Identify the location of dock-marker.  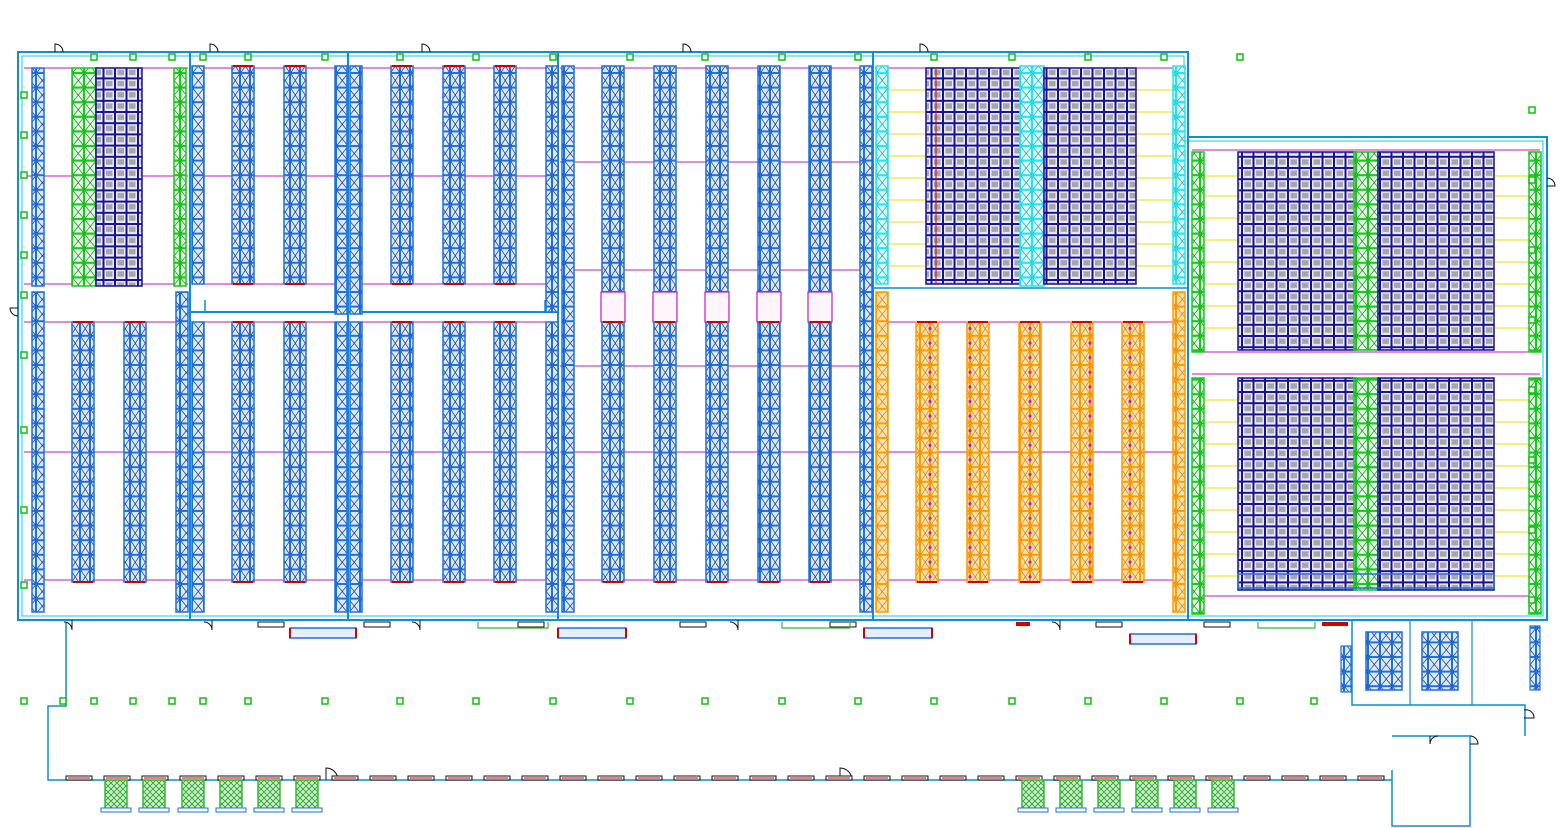
(1023, 624).